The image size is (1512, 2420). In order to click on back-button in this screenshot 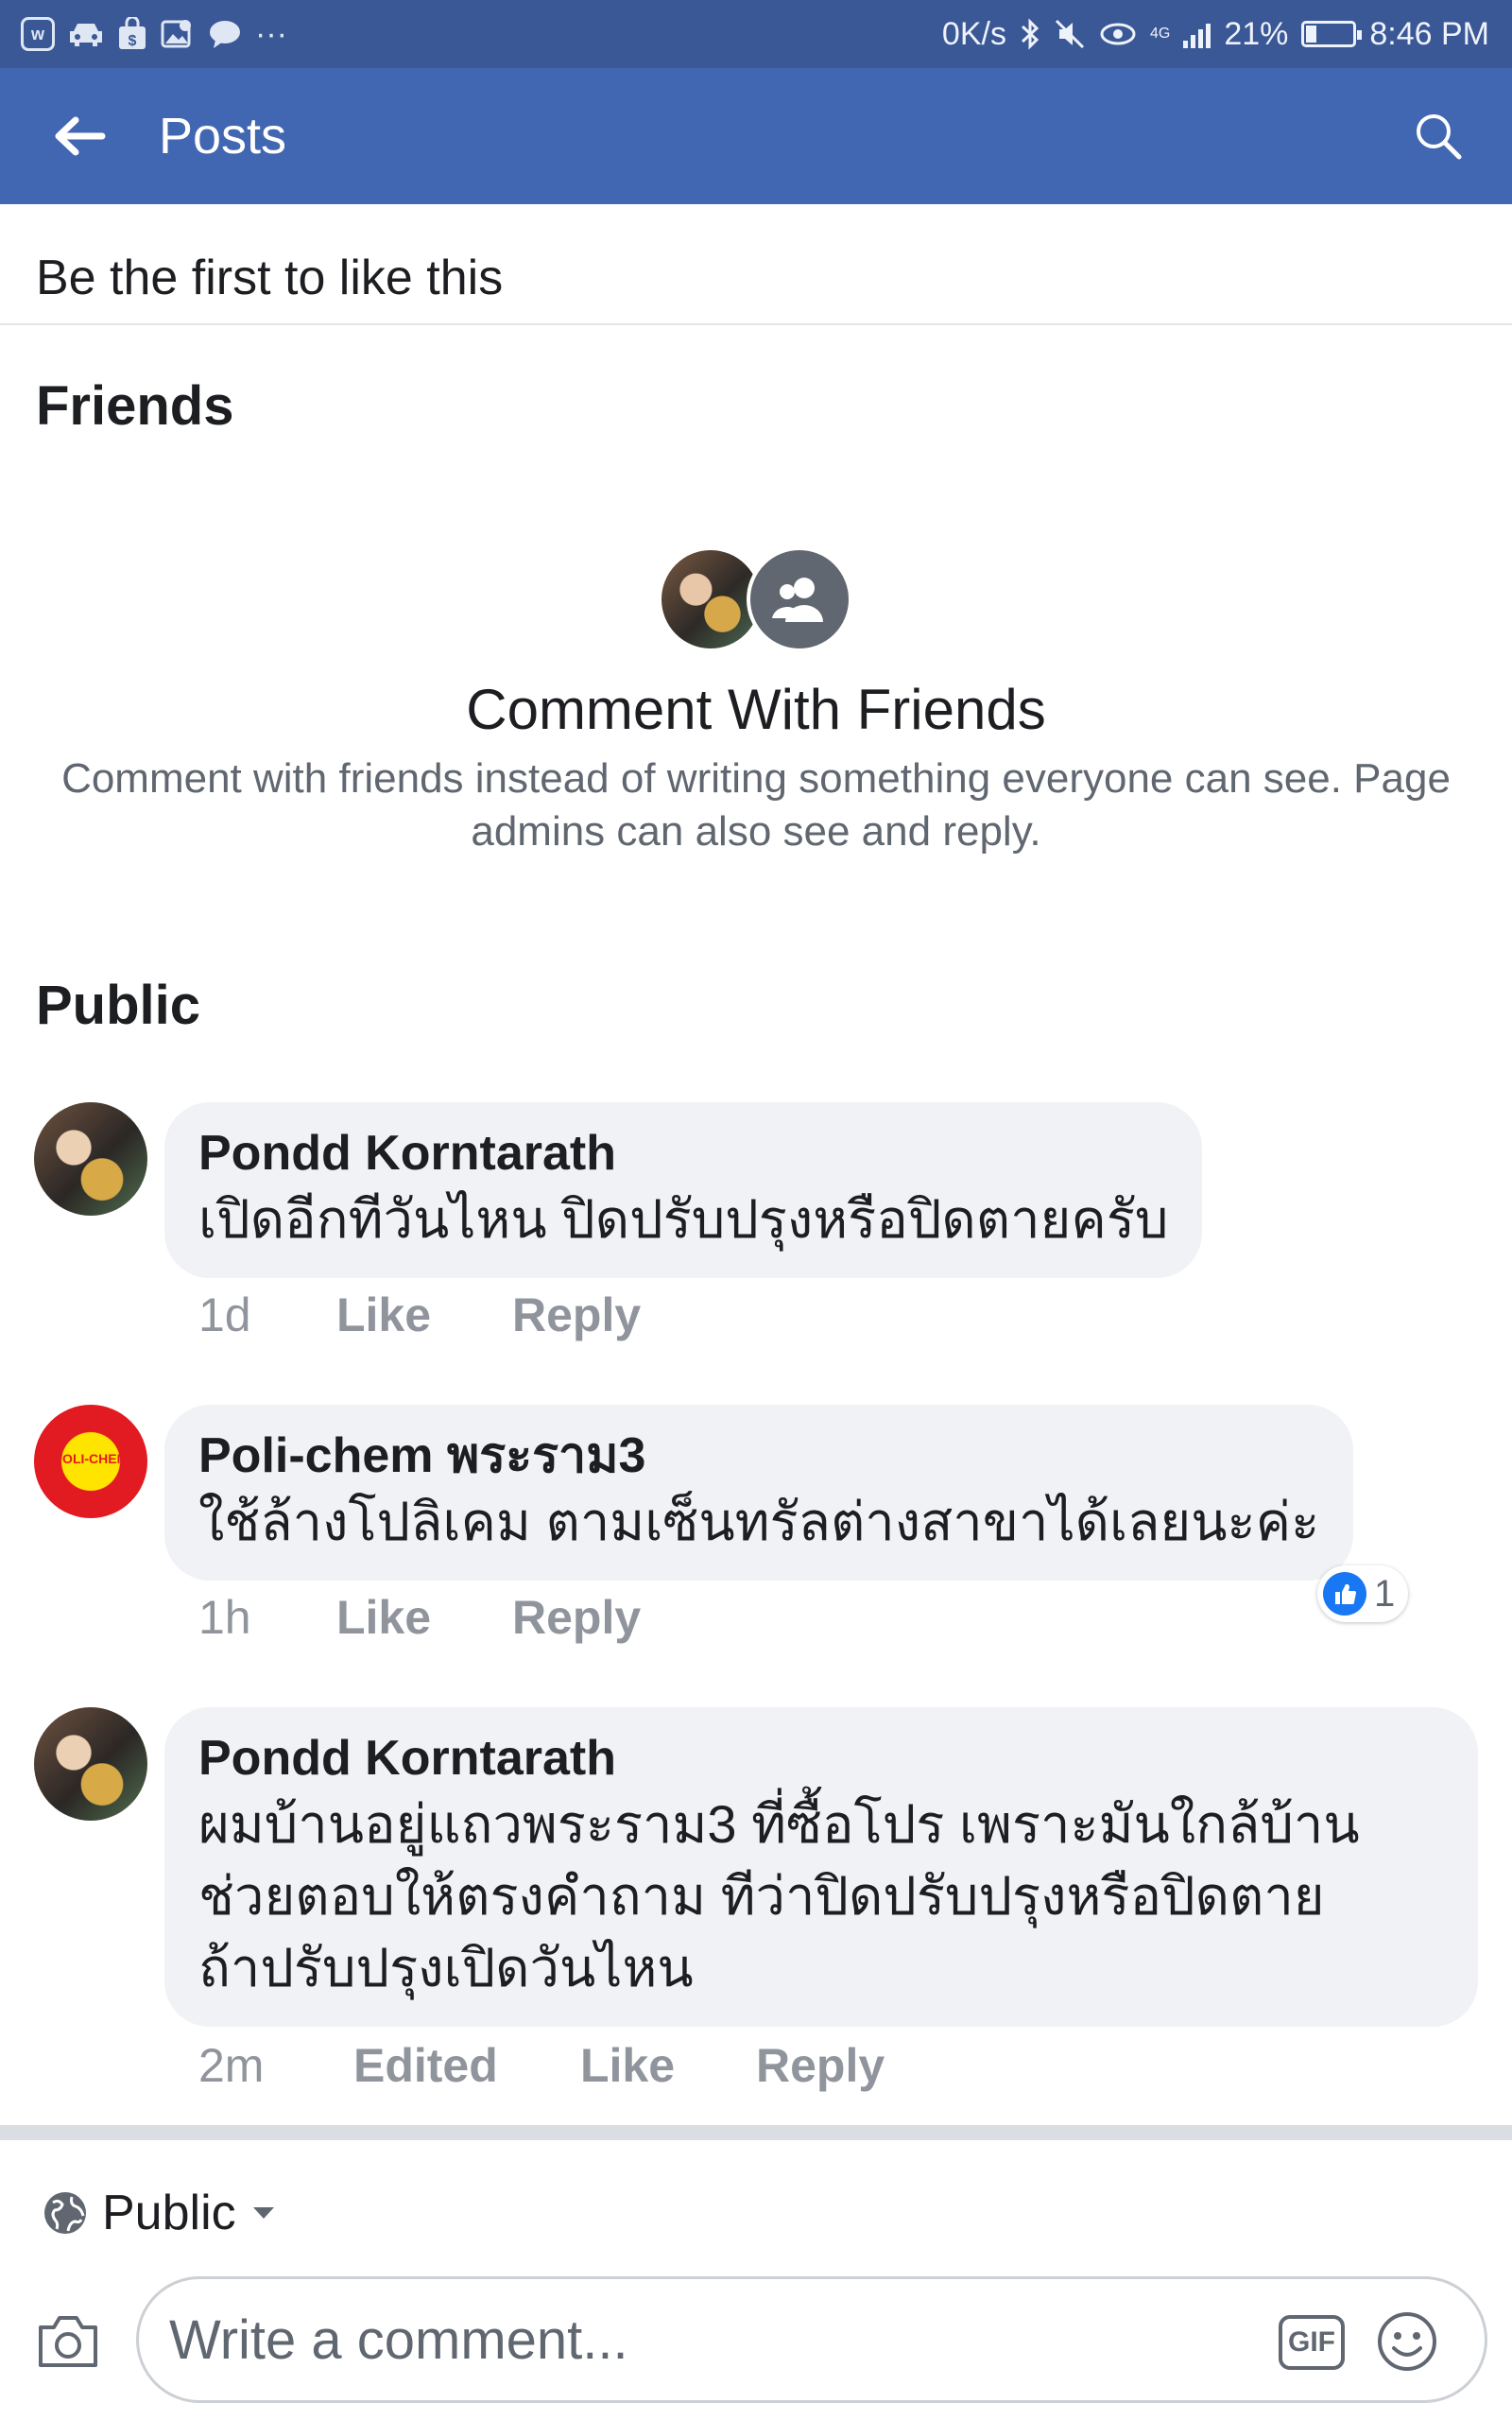, I will do `click(79, 136)`.